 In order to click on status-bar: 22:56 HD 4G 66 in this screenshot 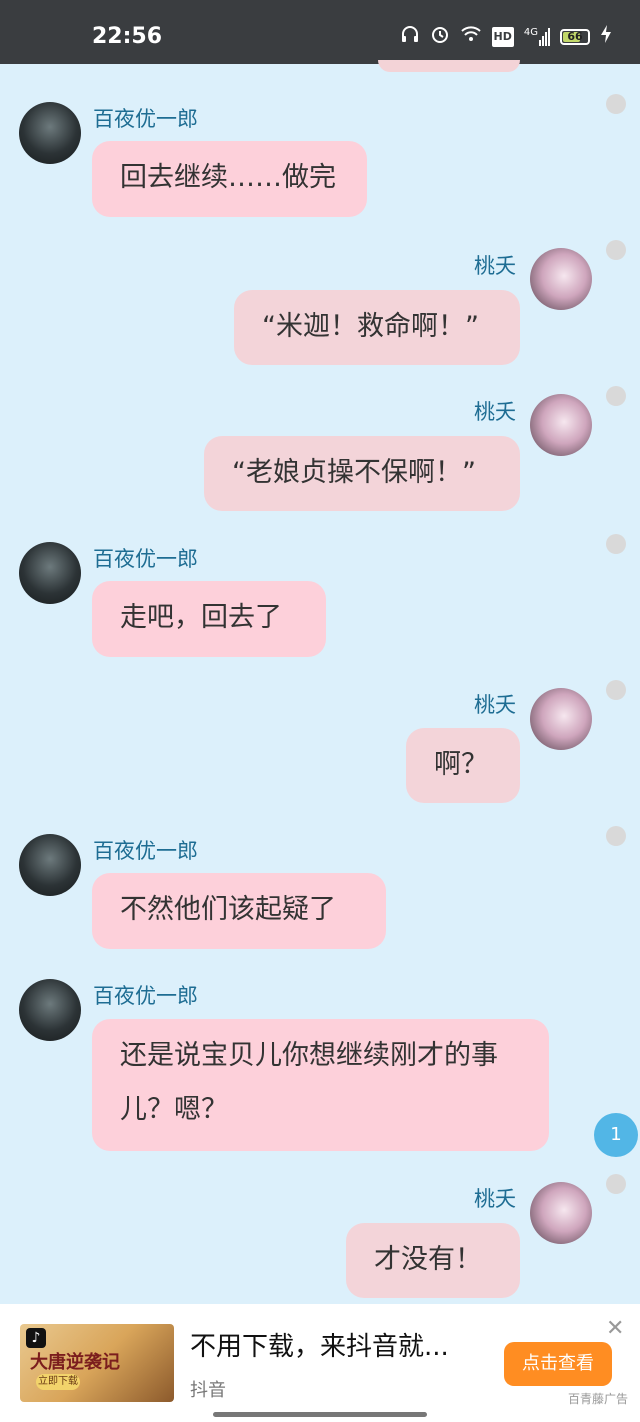, I will do `click(320, 32)`.